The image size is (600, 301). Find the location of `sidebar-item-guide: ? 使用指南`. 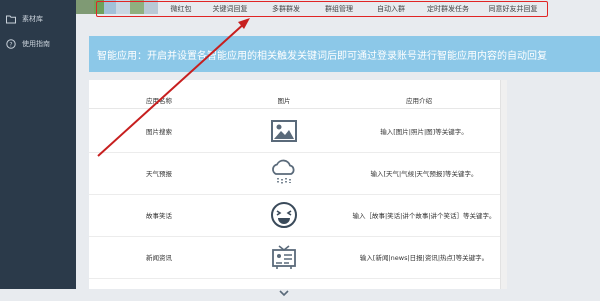

sidebar-item-guide: ? 使用指南 is located at coordinates (38, 44).